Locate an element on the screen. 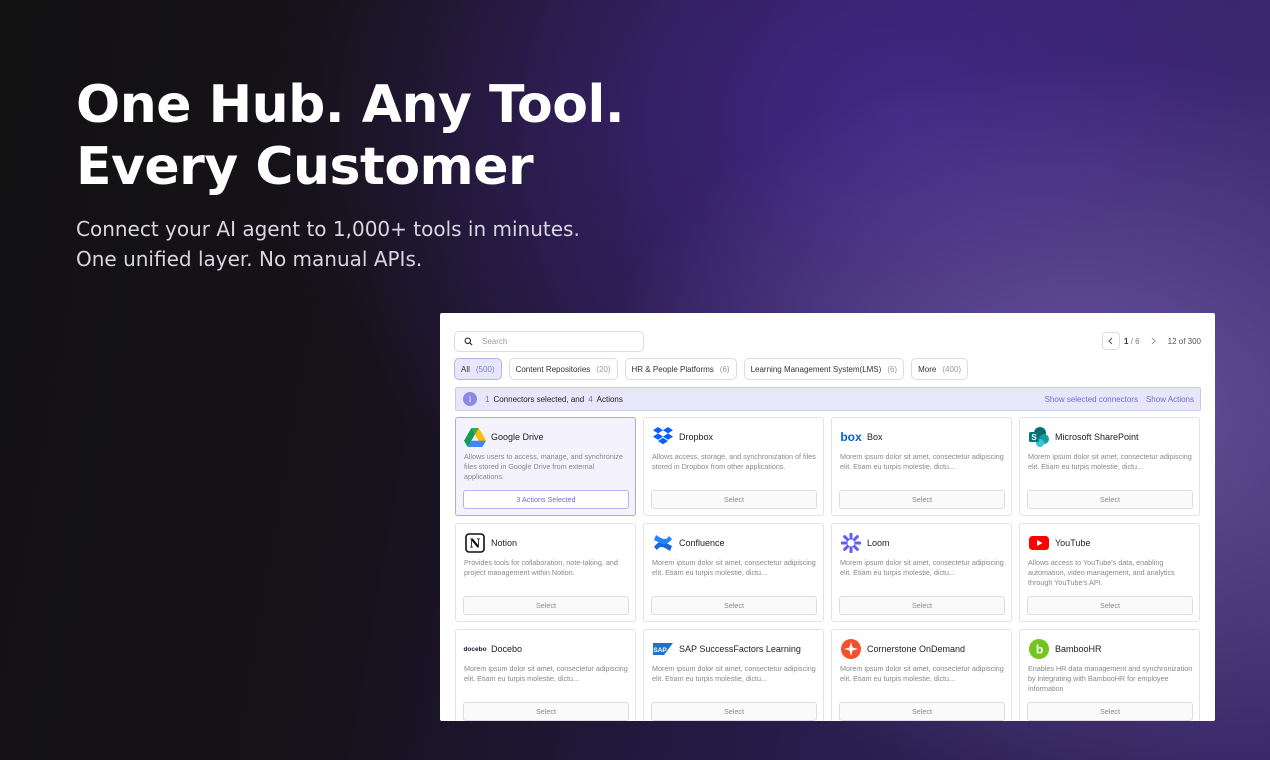 This screenshot has width=1270, height=760. connector-name: Notion is located at coordinates (504, 543).